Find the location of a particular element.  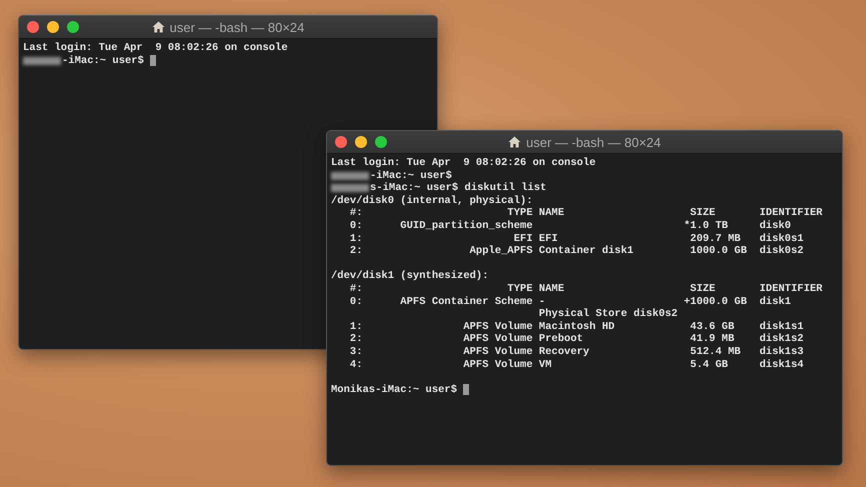

terminal-line: 1: APFS Volume Macintosh HD 43.6 GB disk1s1 is located at coordinates (576, 326).